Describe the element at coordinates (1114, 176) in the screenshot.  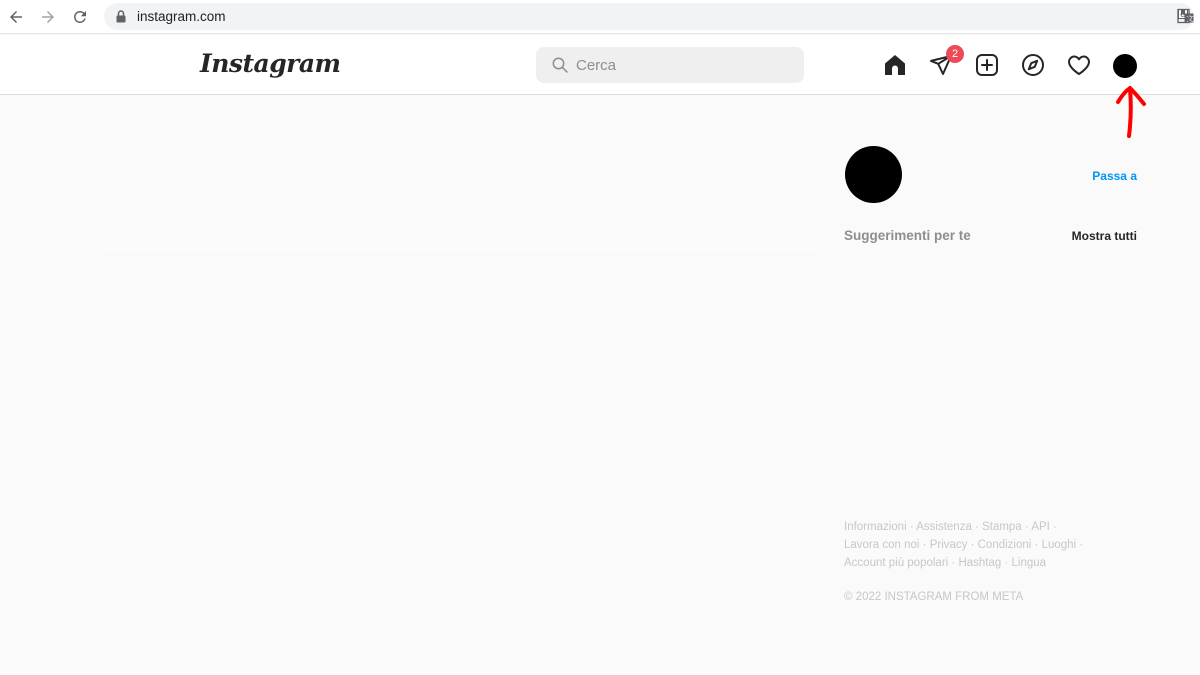
I see `switch-account-link: Passa a` at that location.